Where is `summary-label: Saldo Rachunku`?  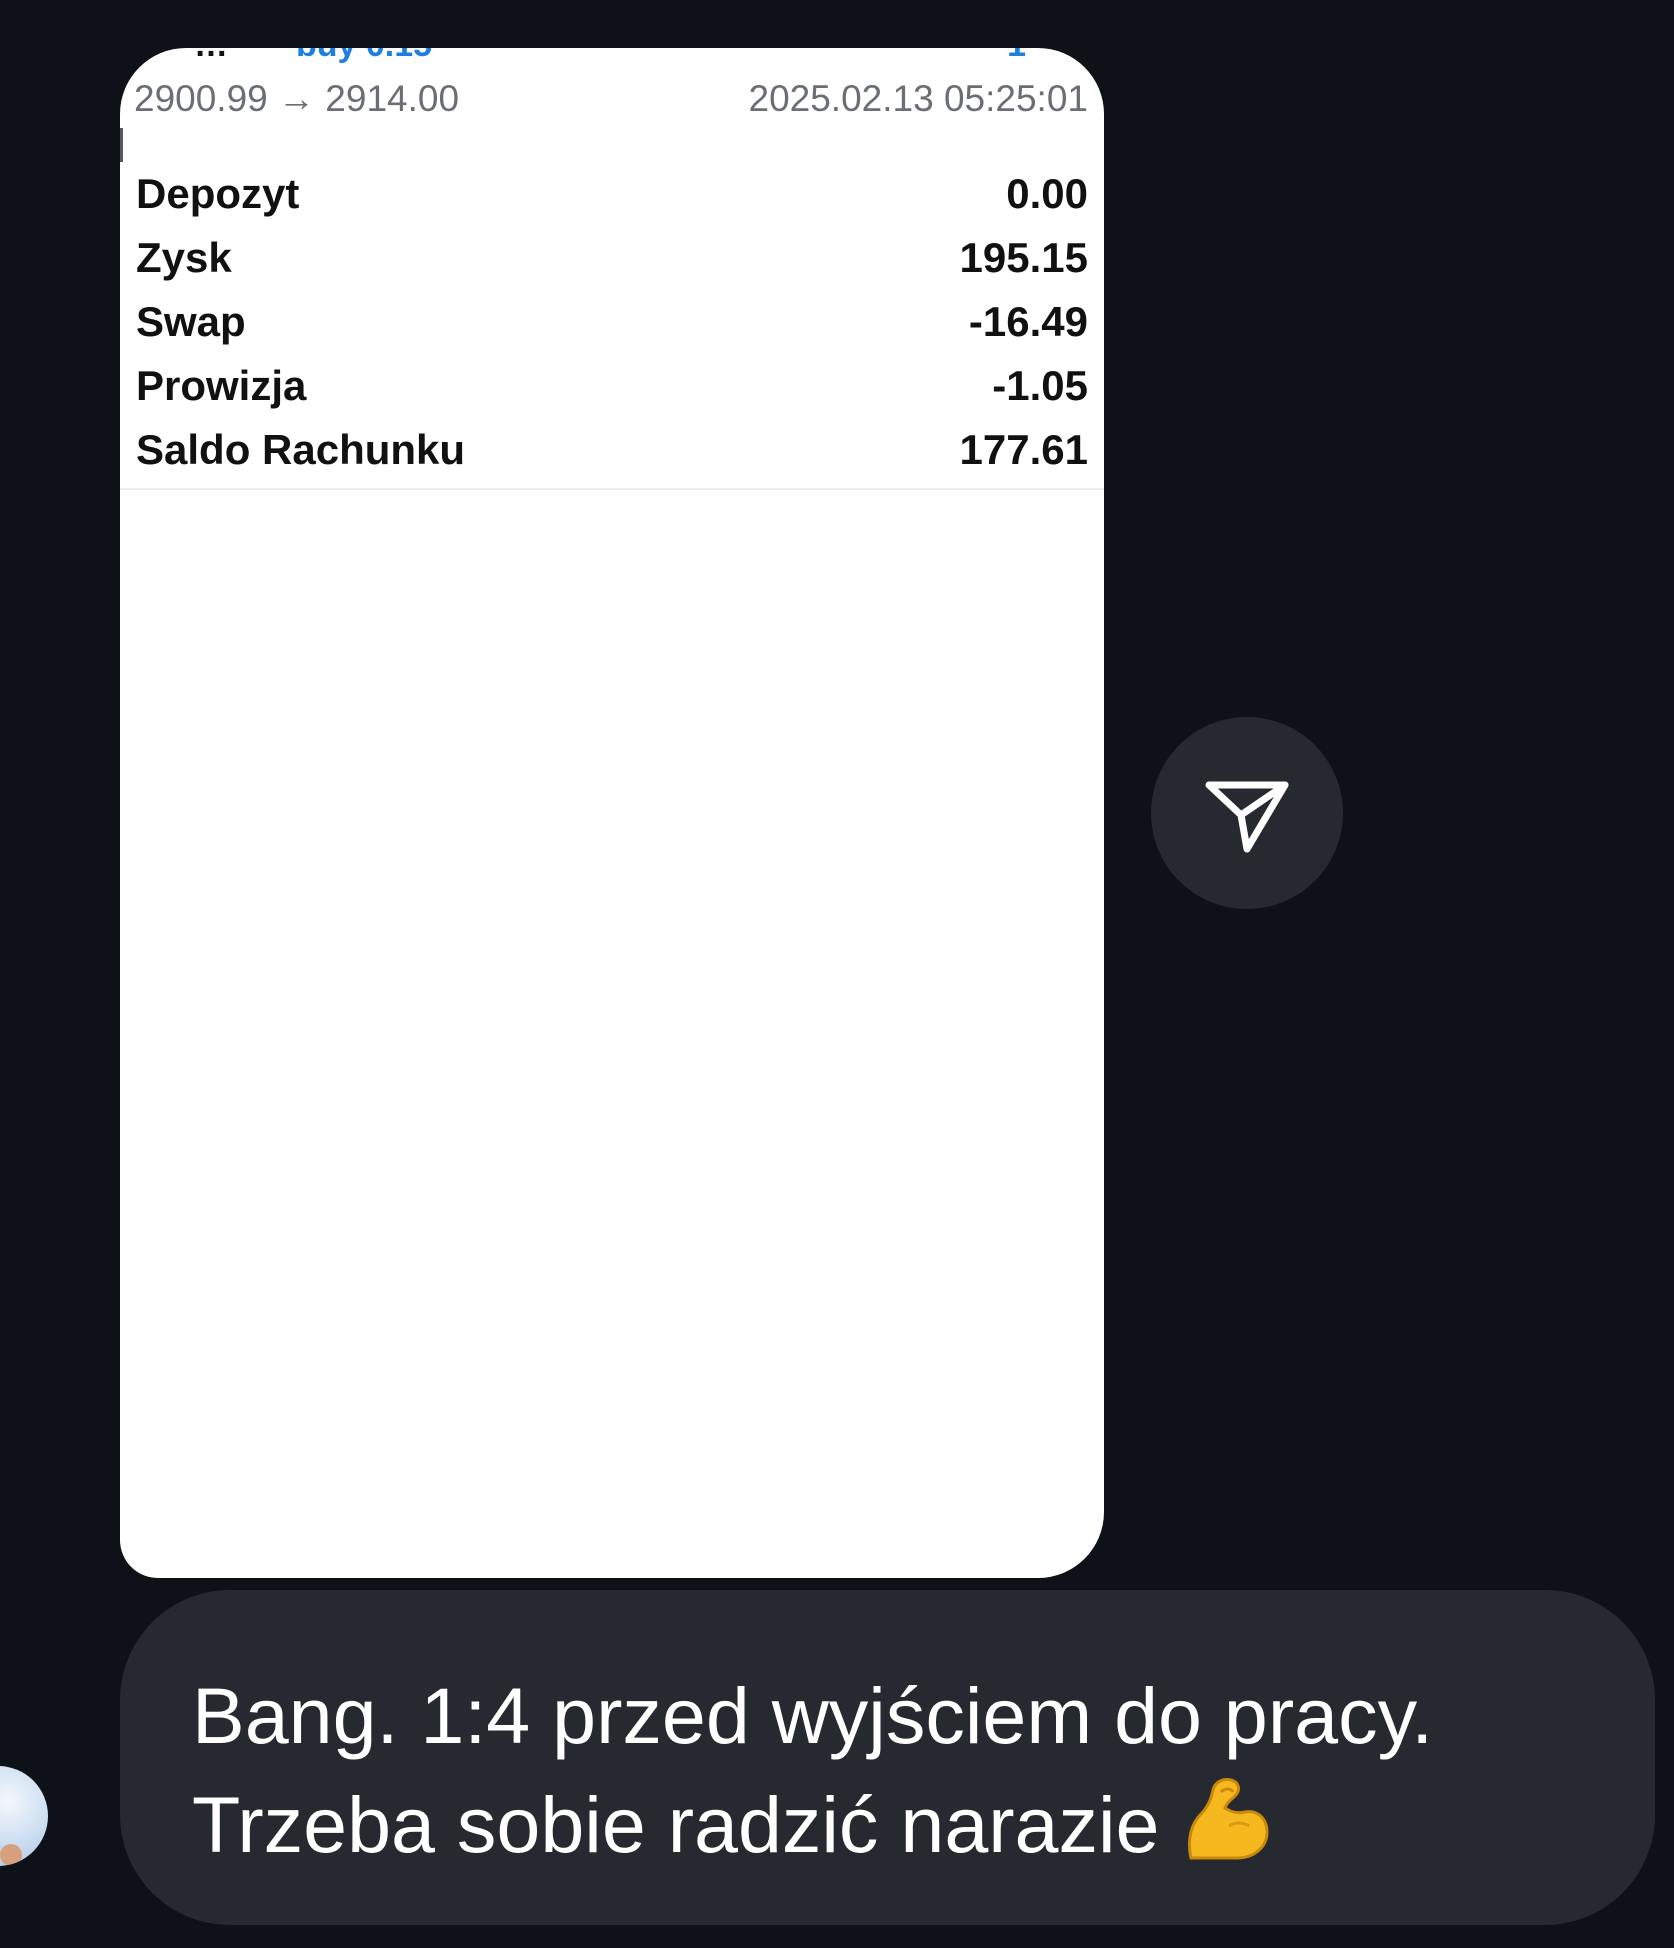 summary-label: Saldo Rachunku is located at coordinates (301, 449).